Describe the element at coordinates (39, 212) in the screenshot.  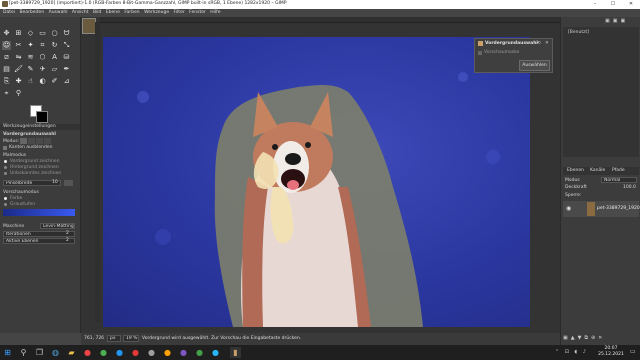
I see `preview-color-bar` at that location.